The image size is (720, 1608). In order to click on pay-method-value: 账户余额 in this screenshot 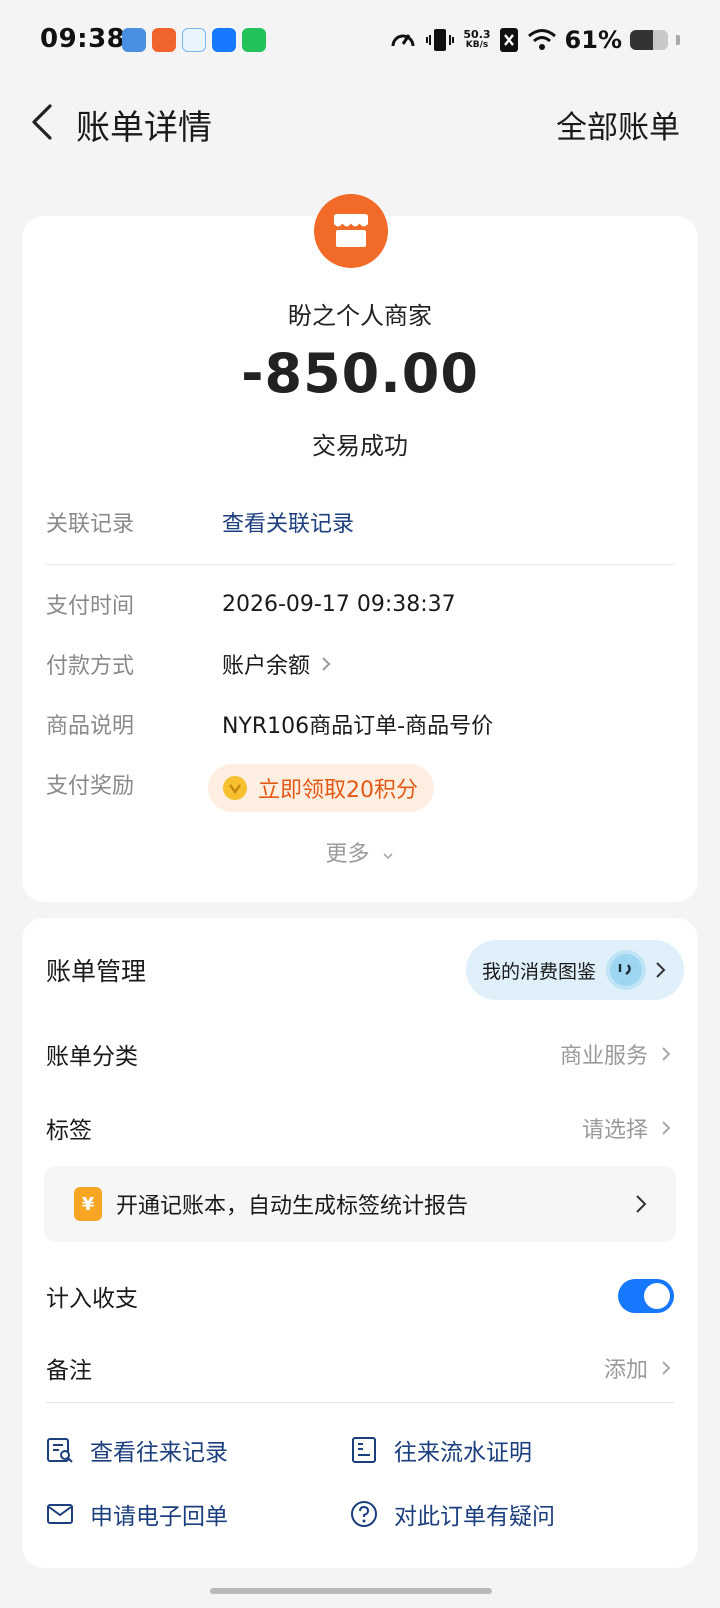, I will do `click(278, 664)`.